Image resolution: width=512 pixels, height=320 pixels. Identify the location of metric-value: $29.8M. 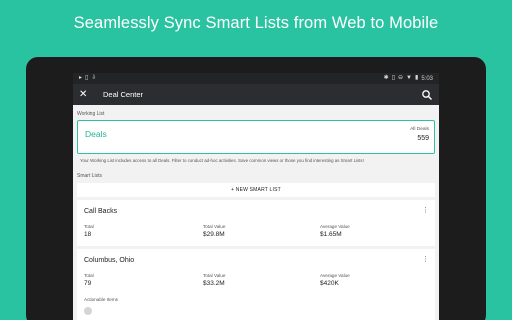
(214, 234).